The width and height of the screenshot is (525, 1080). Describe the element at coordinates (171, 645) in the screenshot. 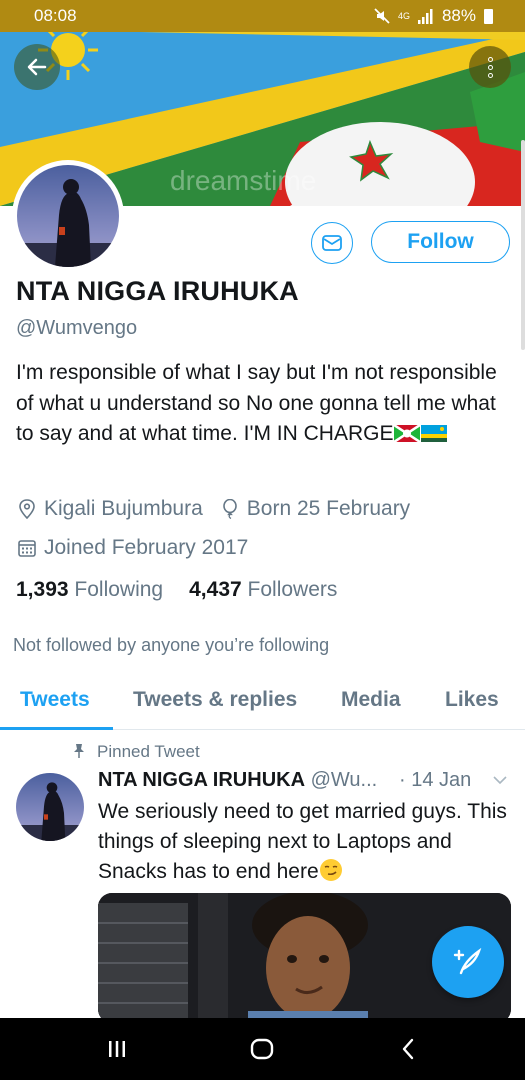

I see `not-followed-note: Not followed by anyone you’re following` at that location.